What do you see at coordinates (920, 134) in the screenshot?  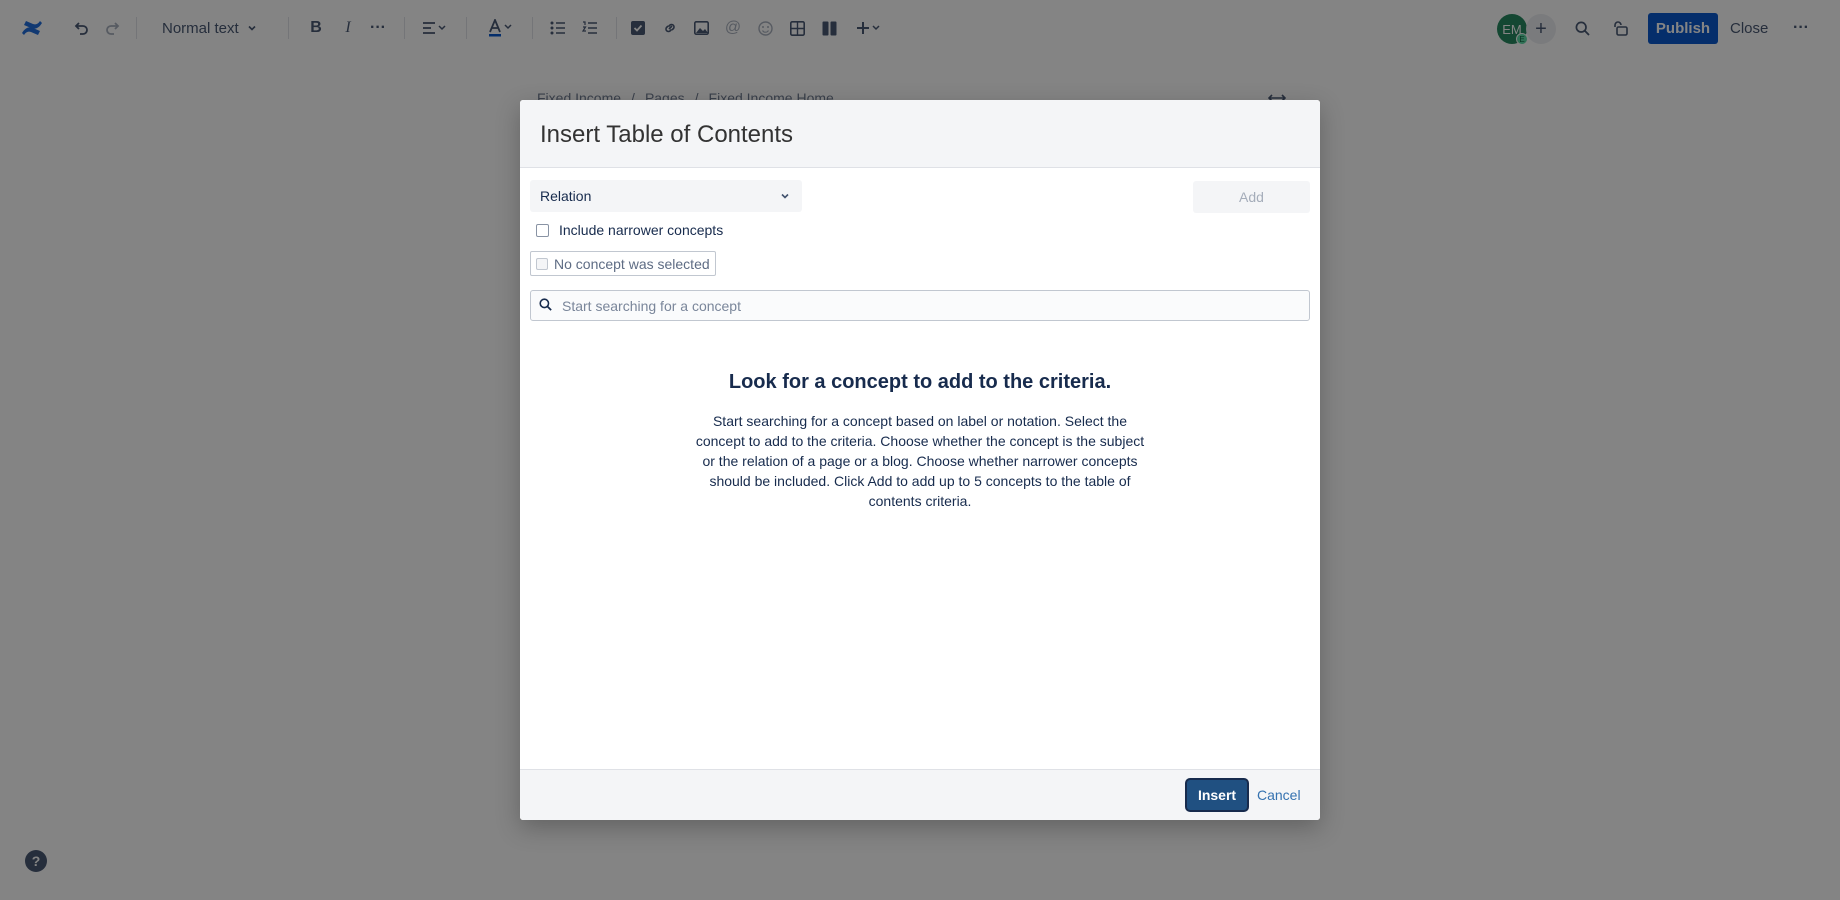 I see `dialog-header: Insert Table of Contents` at bounding box center [920, 134].